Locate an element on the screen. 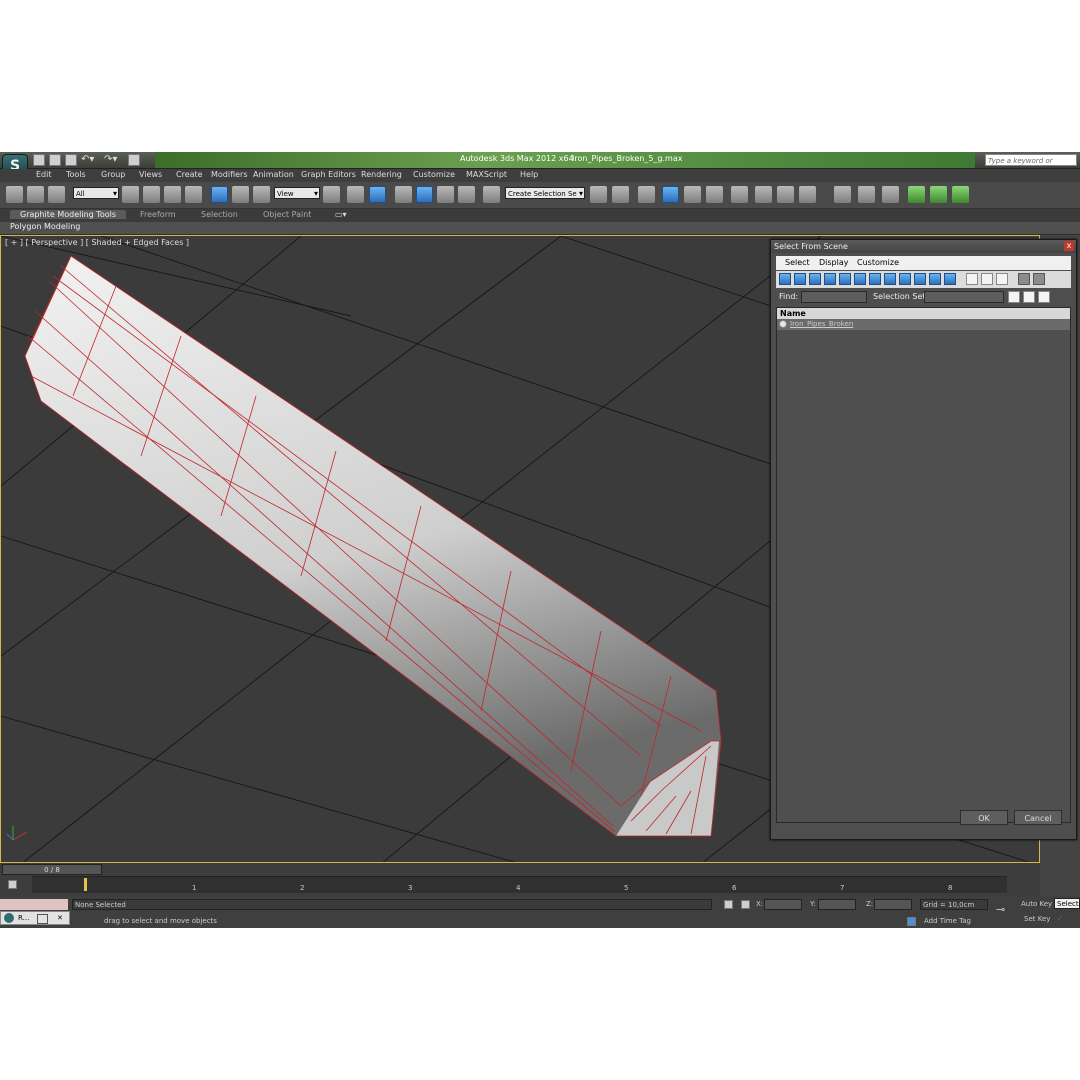 This screenshot has width=1080, height=1080. x-coordinate-input is located at coordinates (783, 904).